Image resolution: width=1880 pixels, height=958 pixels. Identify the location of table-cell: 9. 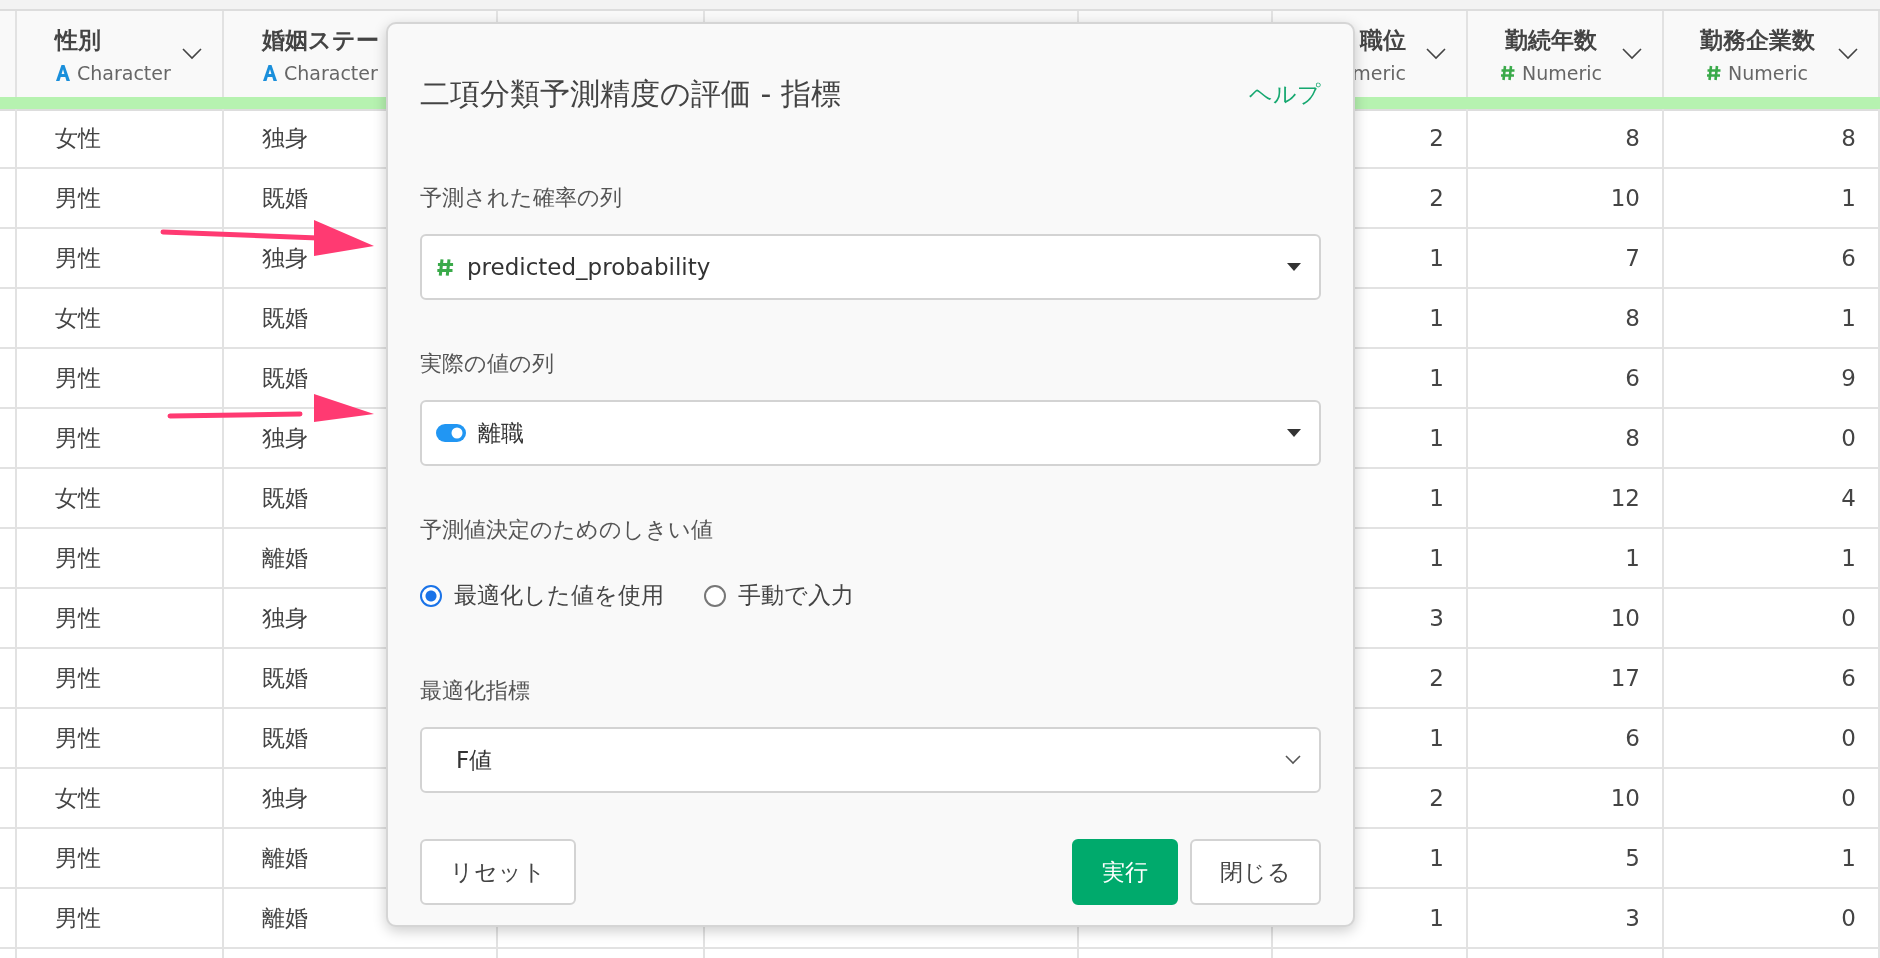
(1848, 378).